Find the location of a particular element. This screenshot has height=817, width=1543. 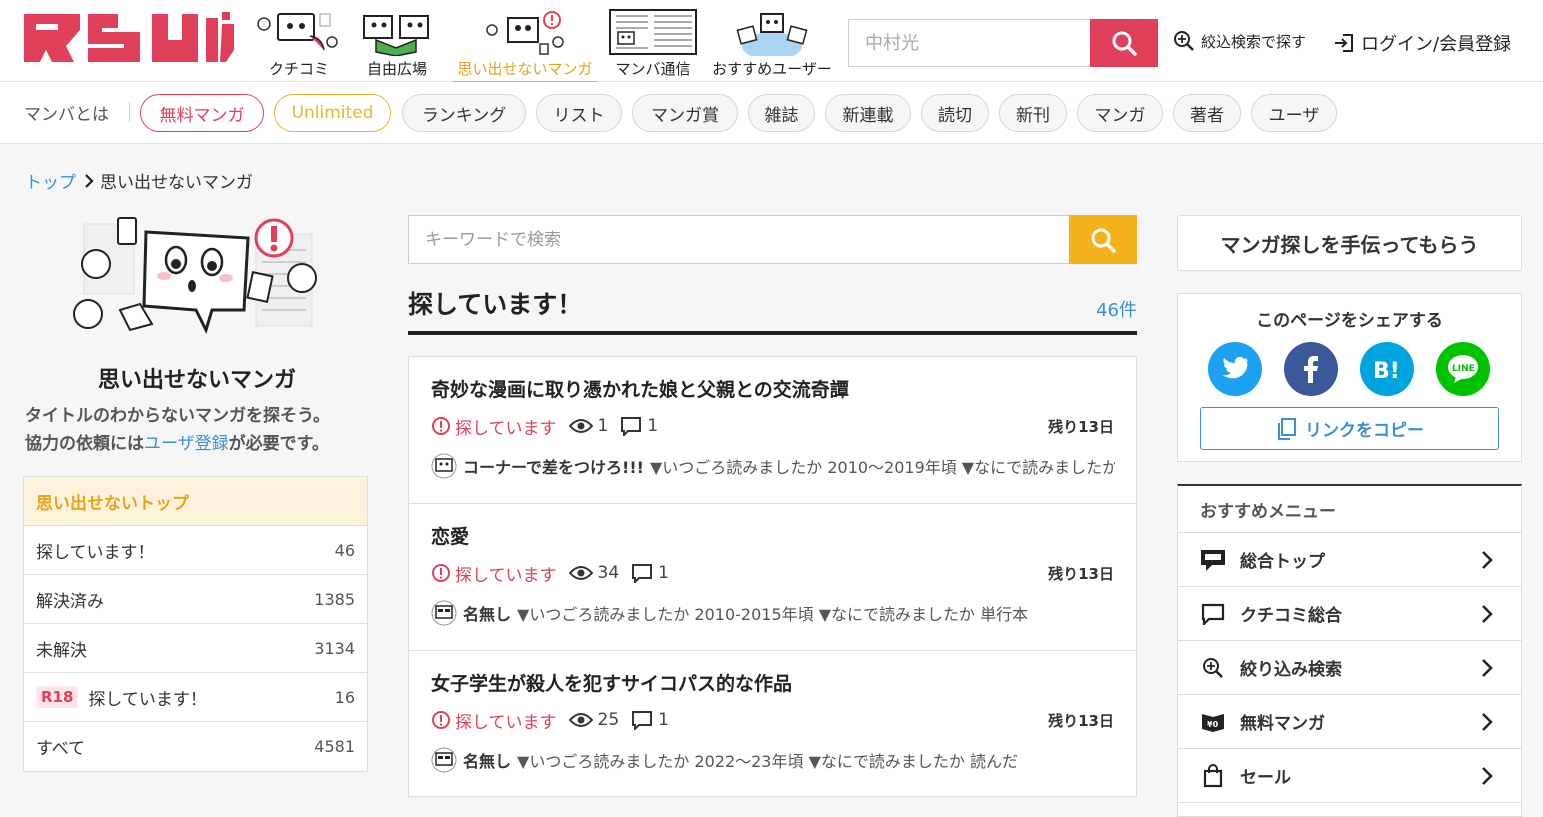

pill-manga-award: マンガ賞 is located at coordinates (685, 113).